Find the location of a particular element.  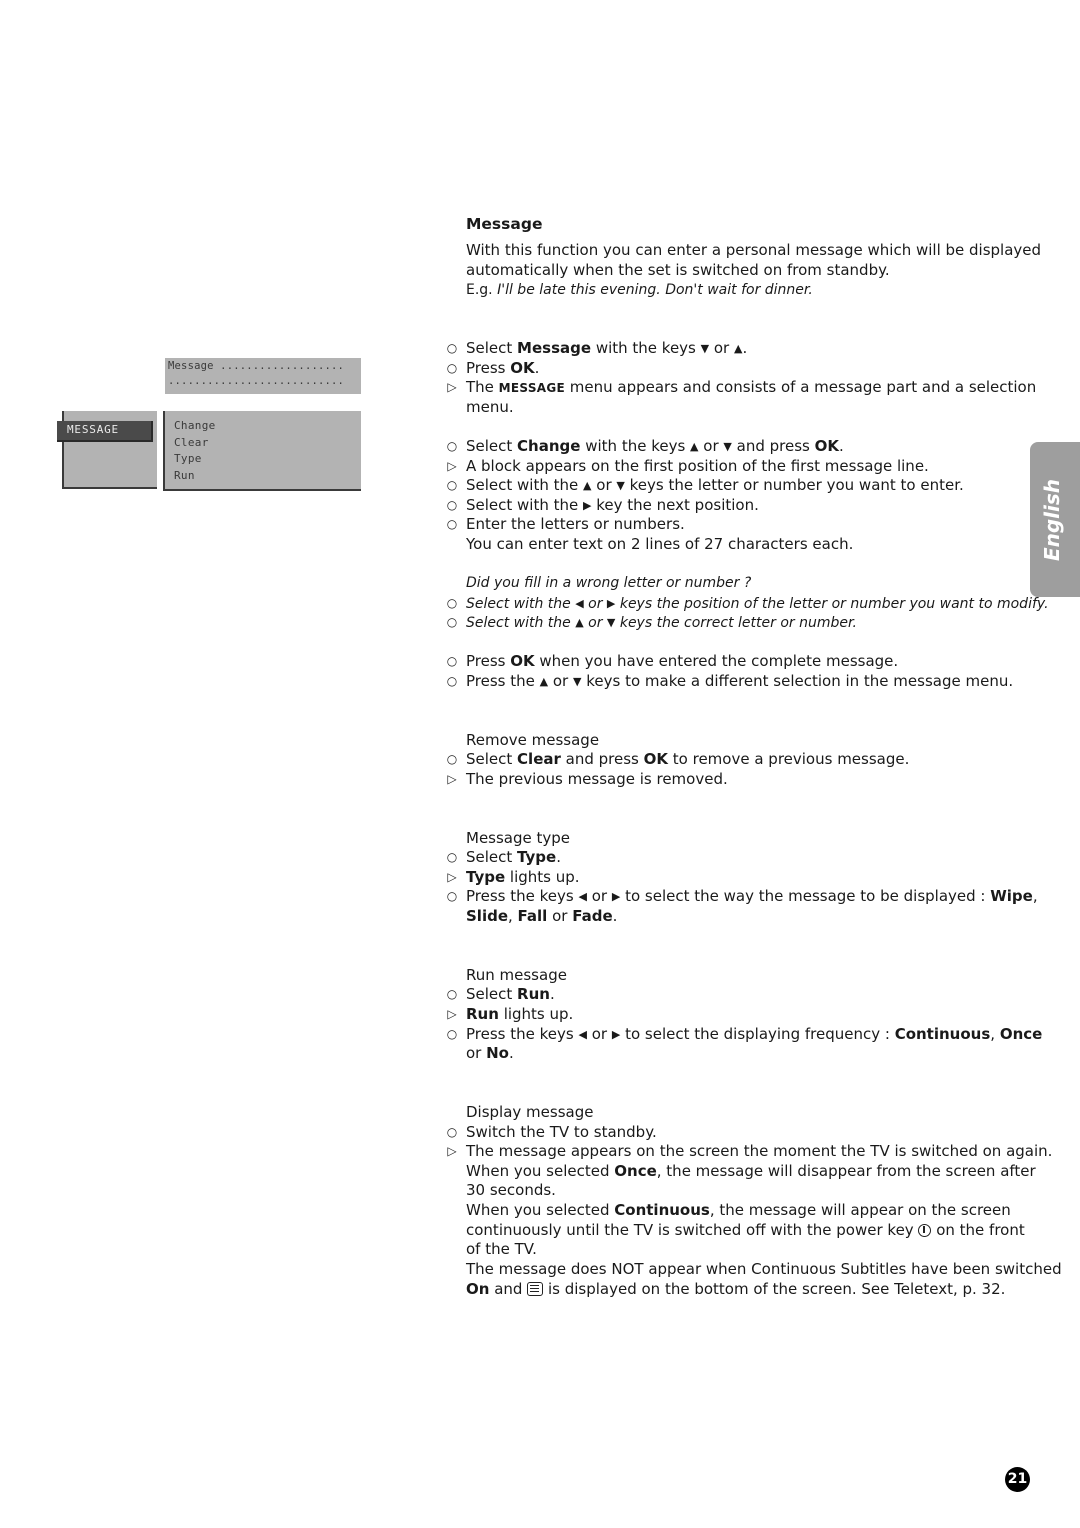

osd-tab-message: MESSAGE is located at coordinates (105, 431).